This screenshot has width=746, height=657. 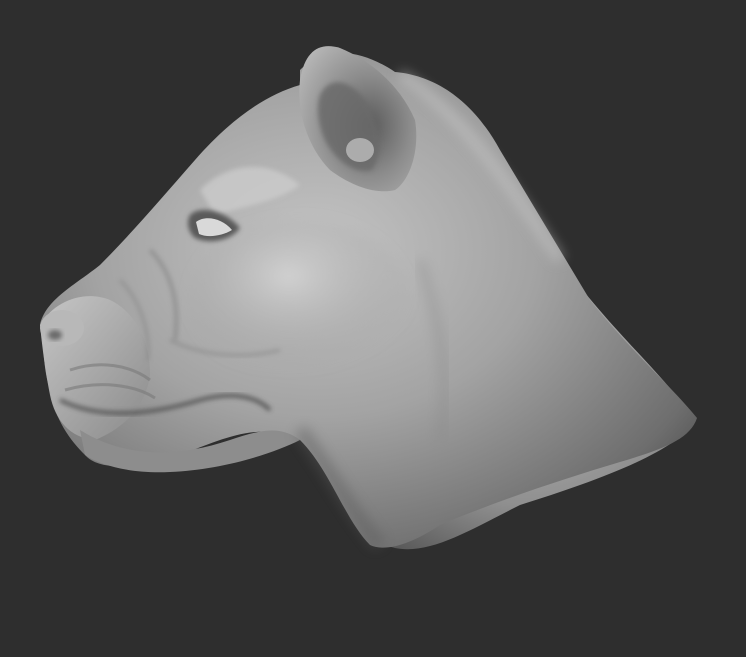 I want to click on nose, so click(x=62, y=328).